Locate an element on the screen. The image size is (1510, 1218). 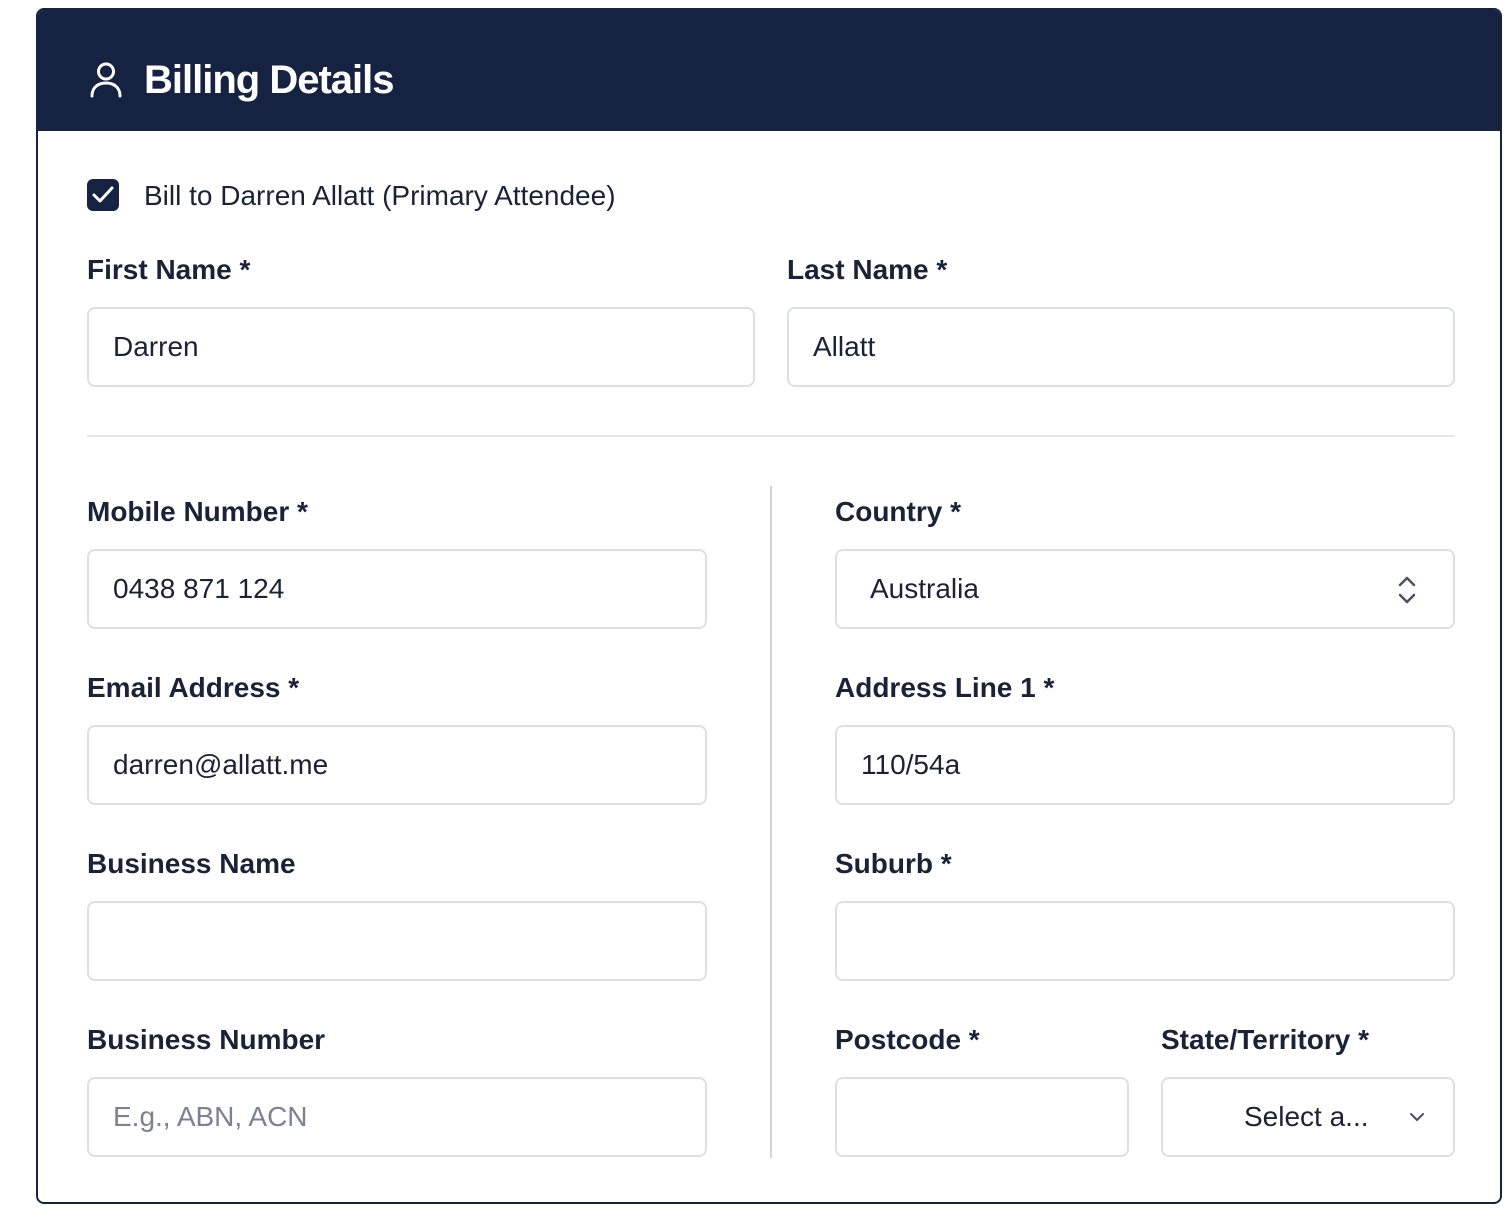
business-name-input is located at coordinates (397, 941).